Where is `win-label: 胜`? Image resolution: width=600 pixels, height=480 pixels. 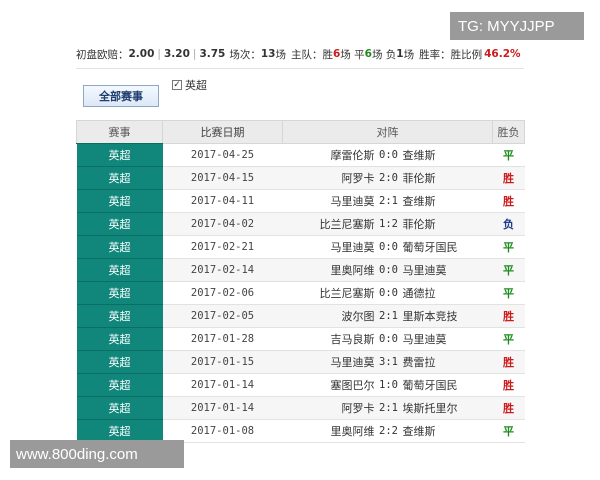
win-label: 胜 is located at coordinates (327, 54).